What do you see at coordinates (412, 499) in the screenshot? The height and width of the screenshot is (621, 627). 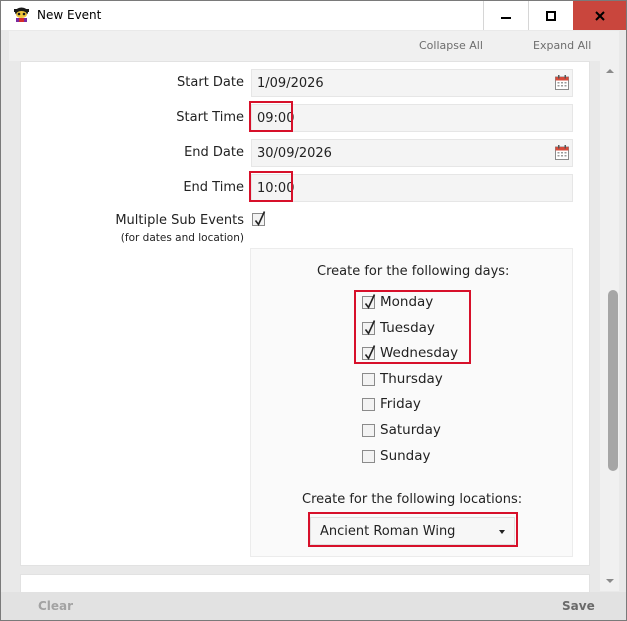 I see `locations-heading: Create for the following locations:` at bounding box center [412, 499].